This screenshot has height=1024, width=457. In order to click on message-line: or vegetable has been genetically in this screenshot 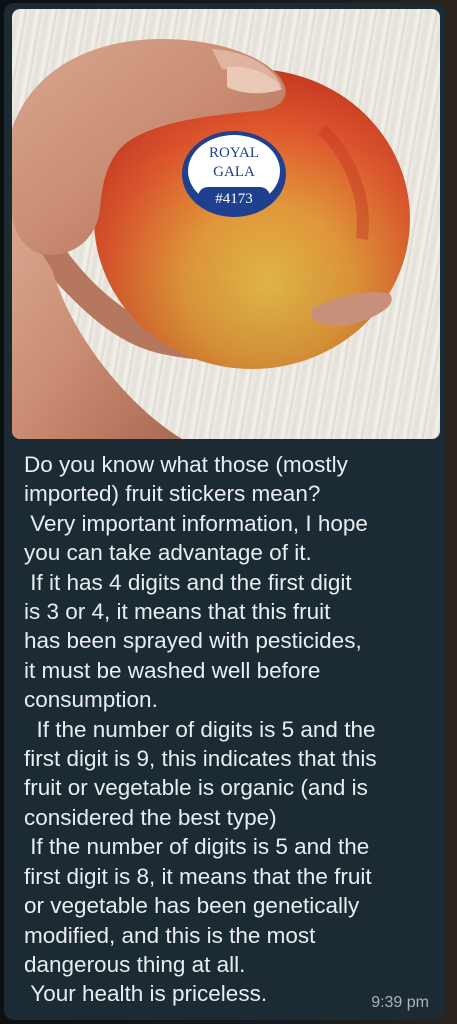, I will do `click(192, 906)`.